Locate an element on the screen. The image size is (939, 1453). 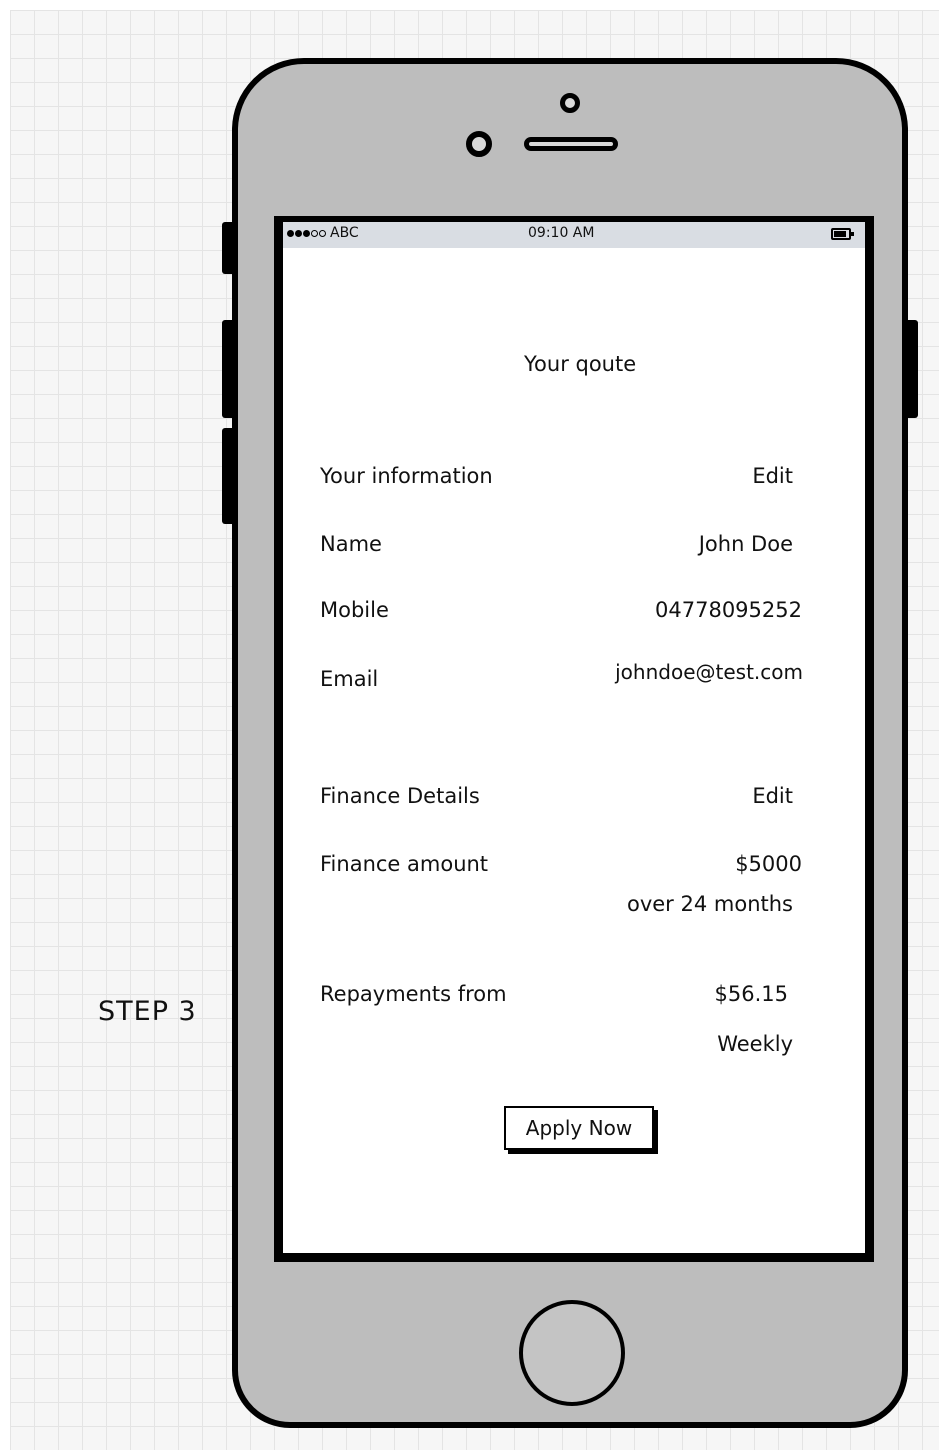
finance-term: over 24 months is located at coordinates (709, 904).